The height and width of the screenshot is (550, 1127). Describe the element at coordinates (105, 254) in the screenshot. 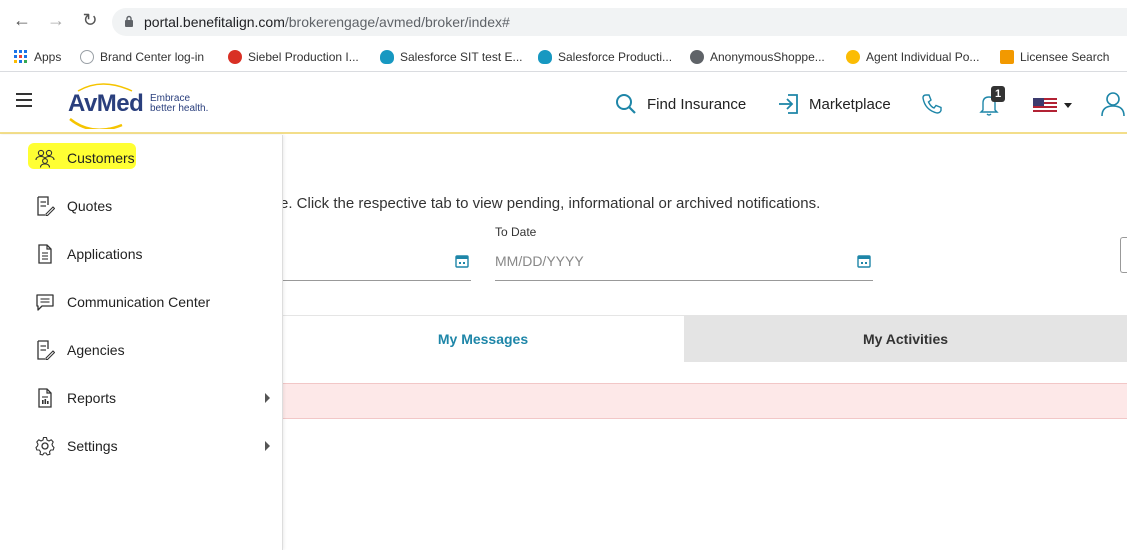

I see `sidebar-item-label: Applications` at that location.